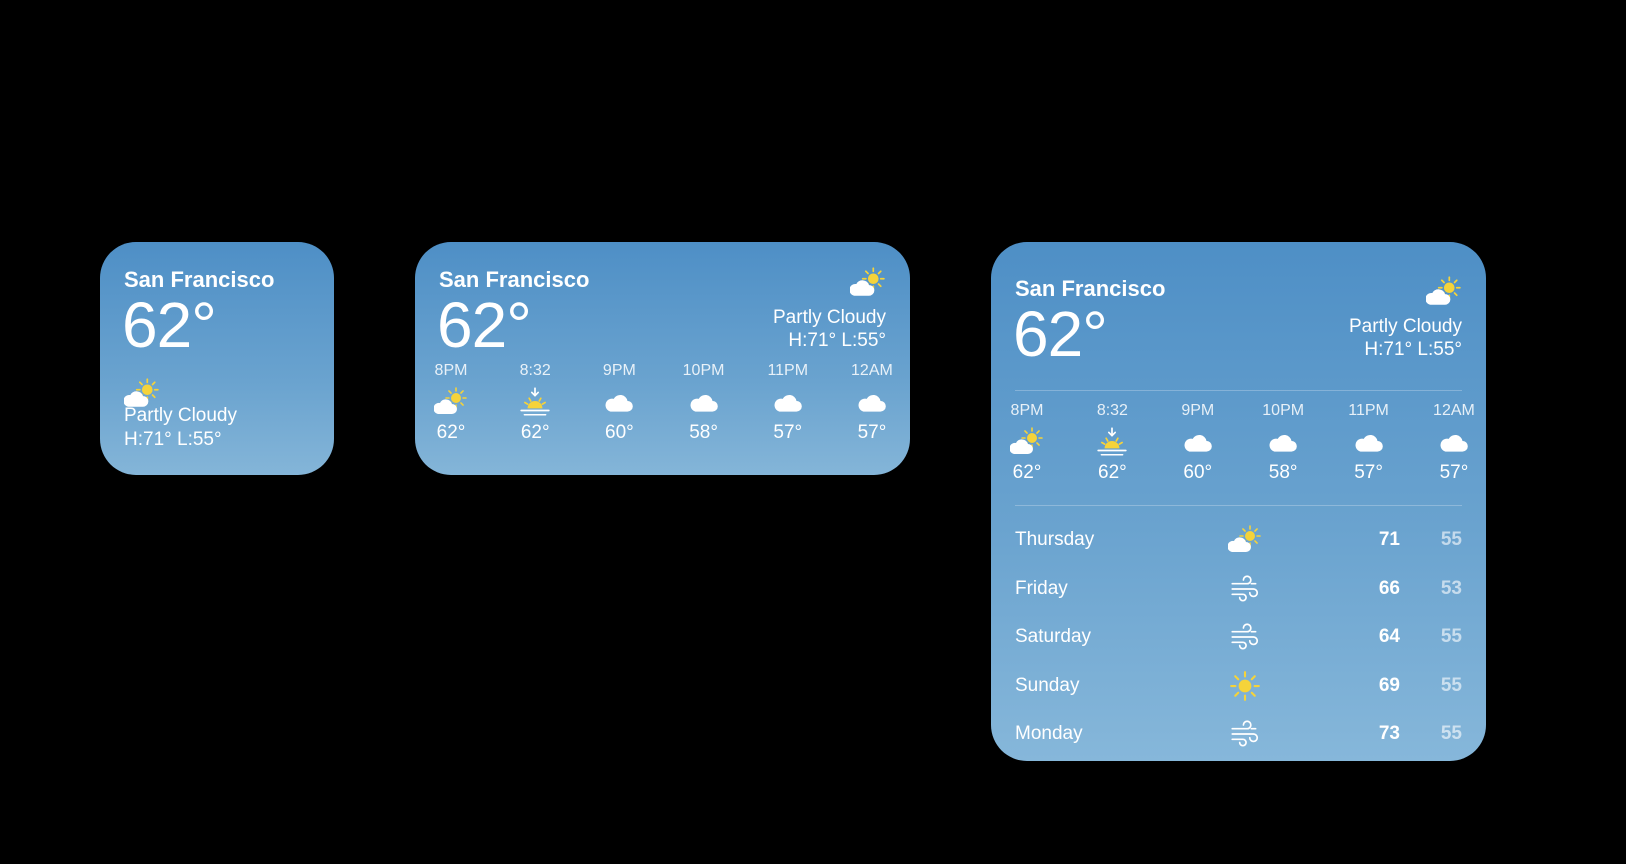 Image resolution: width=1626 pixels, height=864 pixels. Describe the element at coordinates (1047, 685) in the screenshot. I see `day-name: Sunday` at that location.